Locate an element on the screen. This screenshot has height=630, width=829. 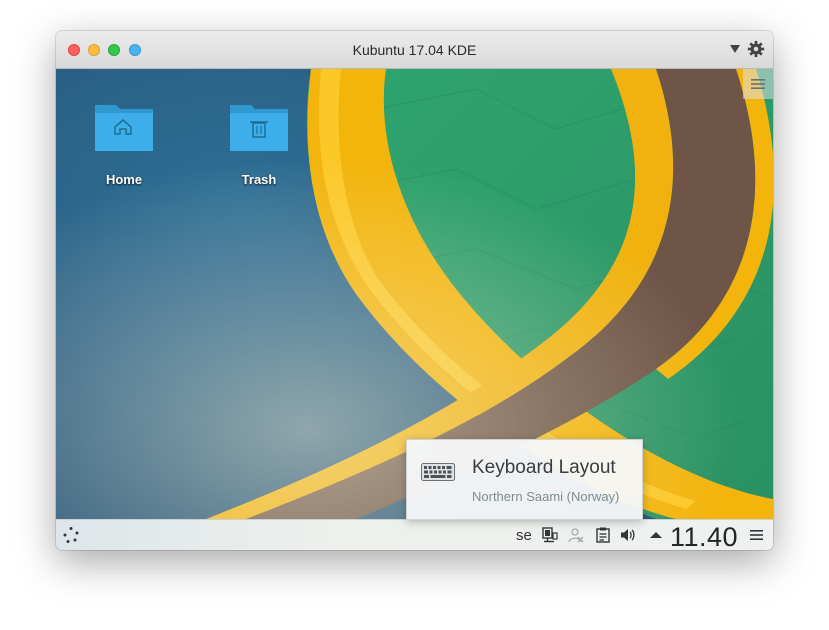
clipboard-icon is located at coordinates (603, 535).